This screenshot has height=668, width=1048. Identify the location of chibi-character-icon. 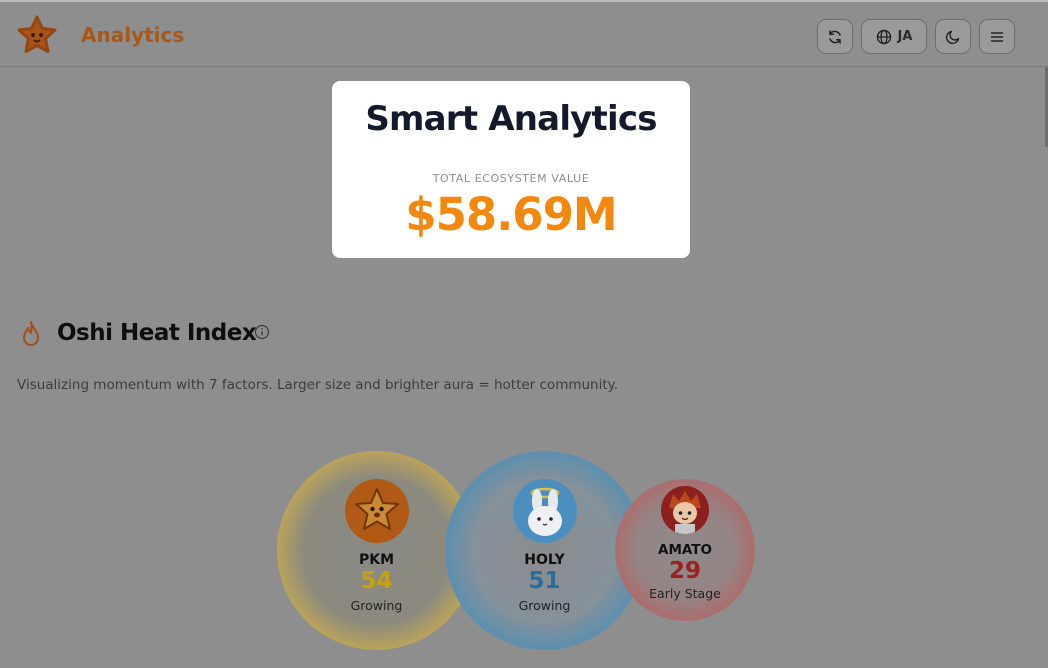
(685, 510).